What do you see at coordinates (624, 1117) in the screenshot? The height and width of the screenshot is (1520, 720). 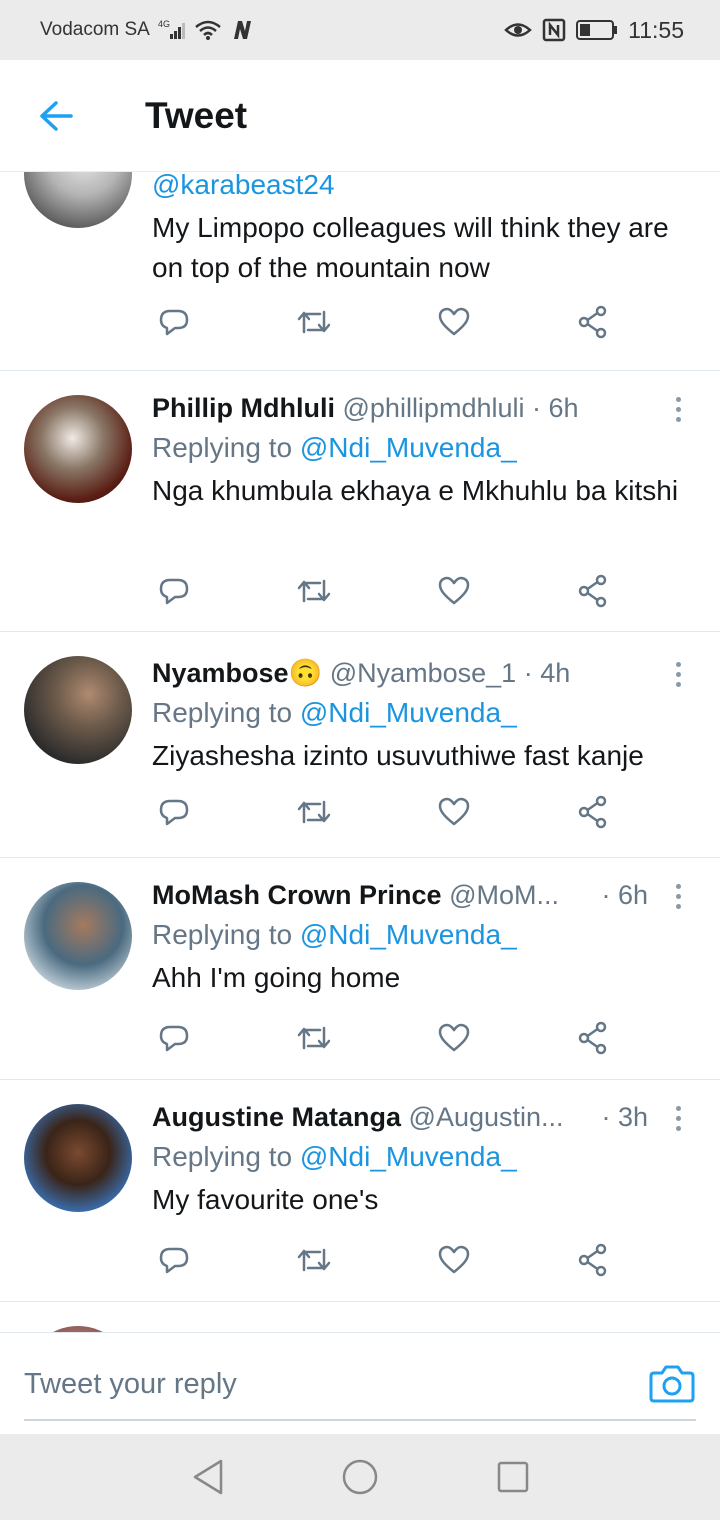 I see `tweet-meta: · 3h` at bounding box center [624, 1117].